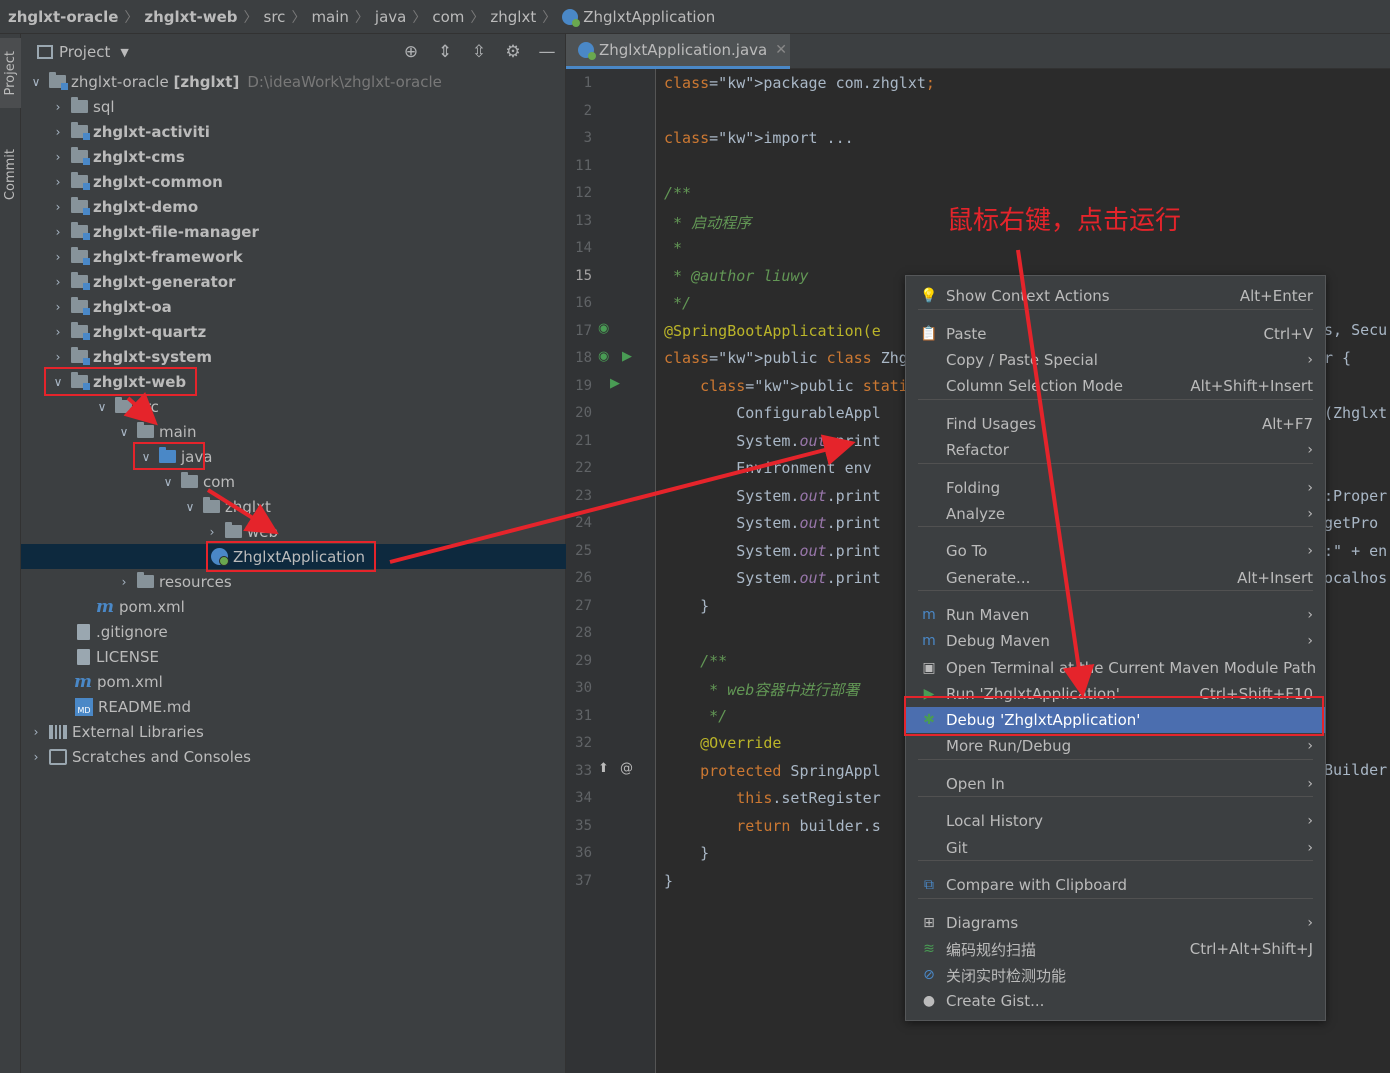  Describe the element at coordinates (448, 17) in the screenshot. I see `breadcrumb-item: com` at that location.